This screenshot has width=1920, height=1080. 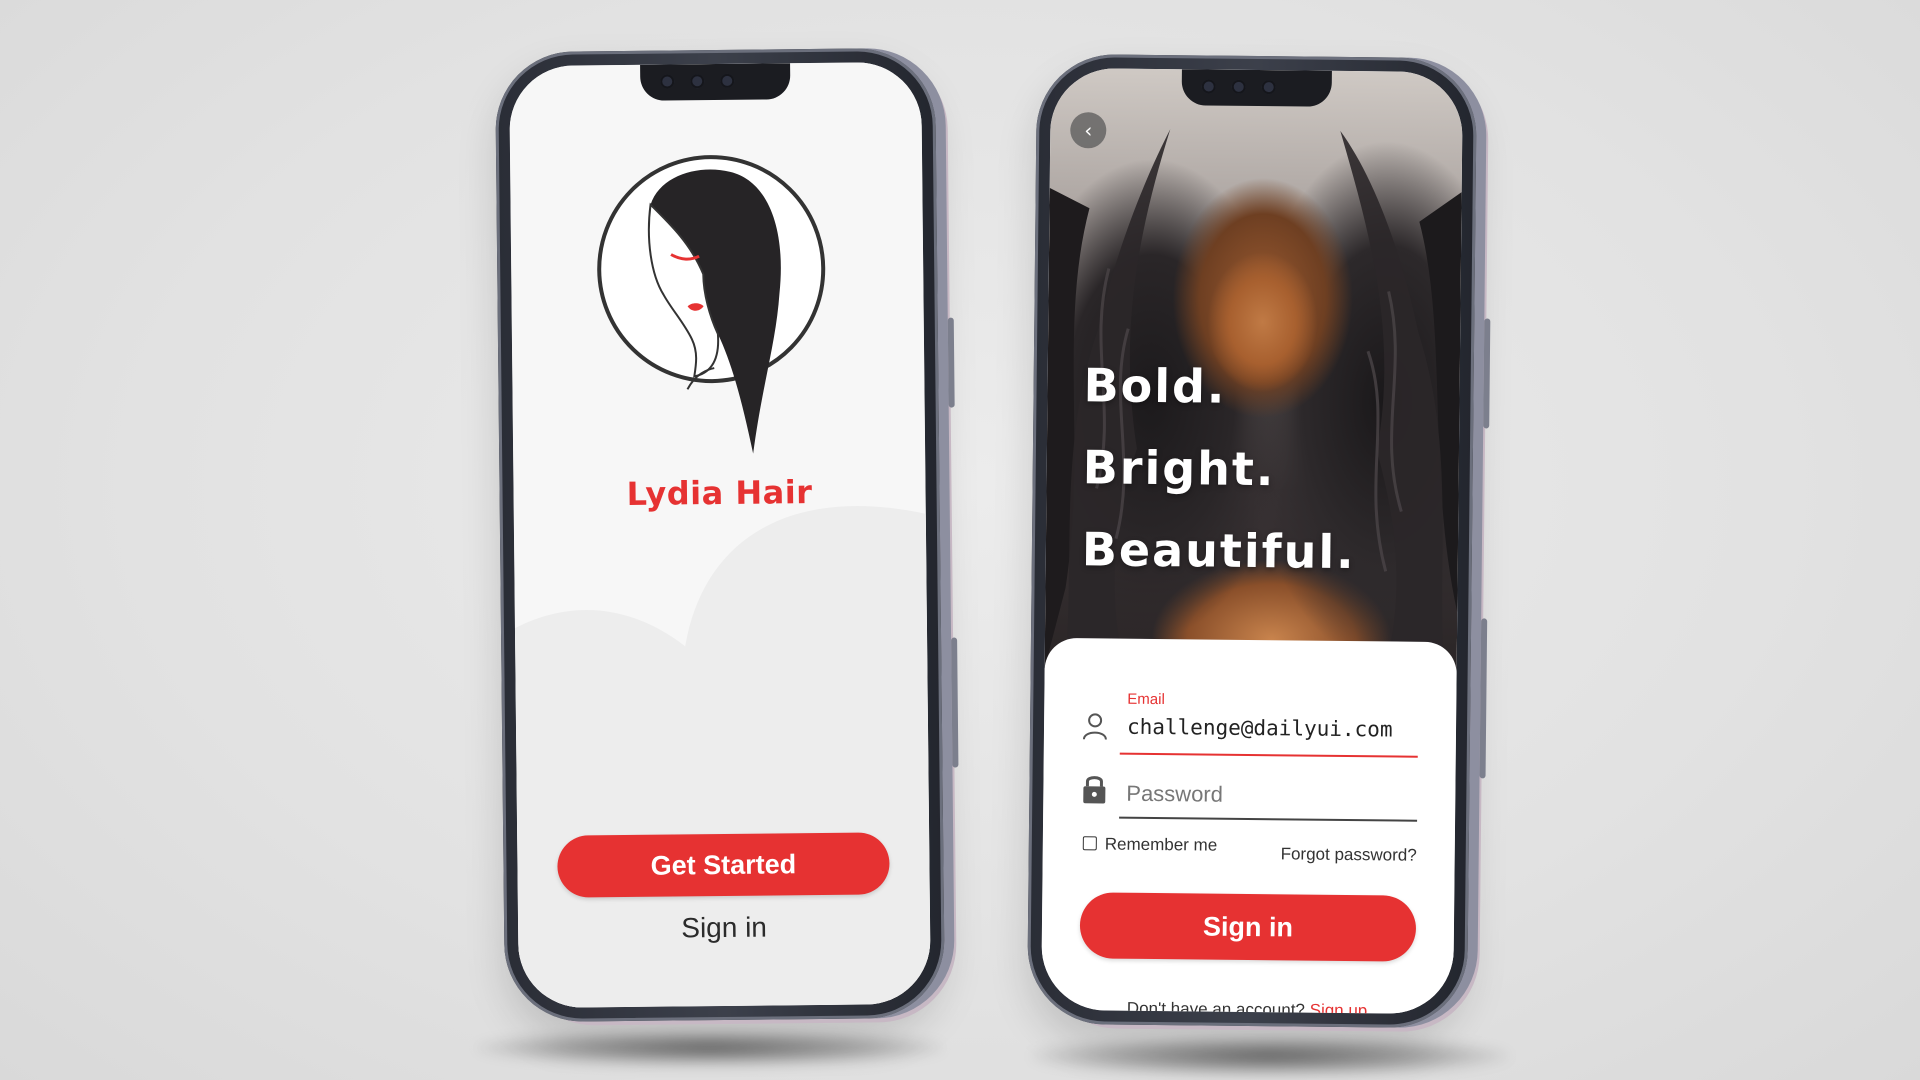 What do you see at coordinates (1270, 1056) in the screenshot?
I see `phone-shadow-right` at bounding box center [1270, 1056].